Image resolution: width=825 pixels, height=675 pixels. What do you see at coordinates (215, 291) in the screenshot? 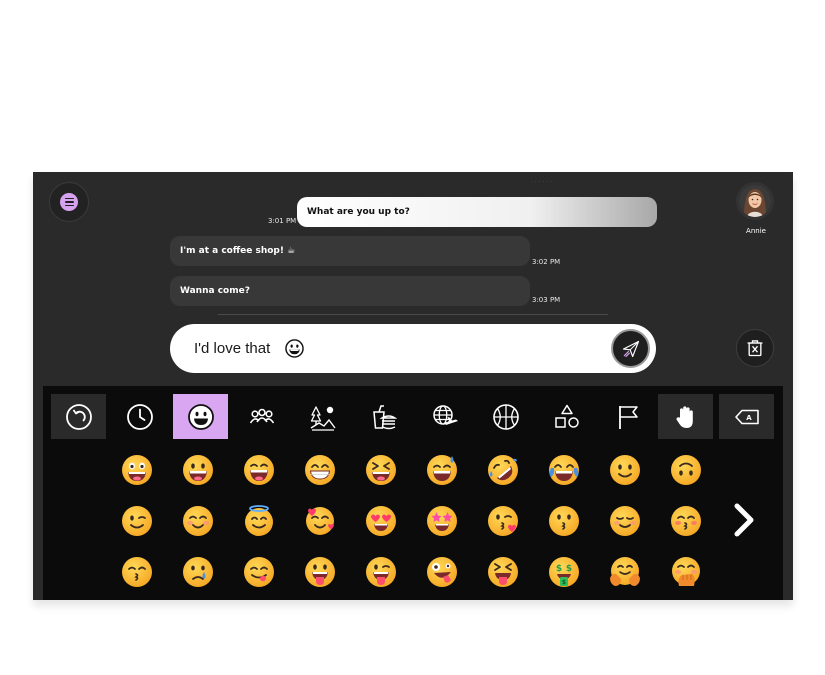
I see `message-text: Wanna come?` at bounding box center [215, 291].